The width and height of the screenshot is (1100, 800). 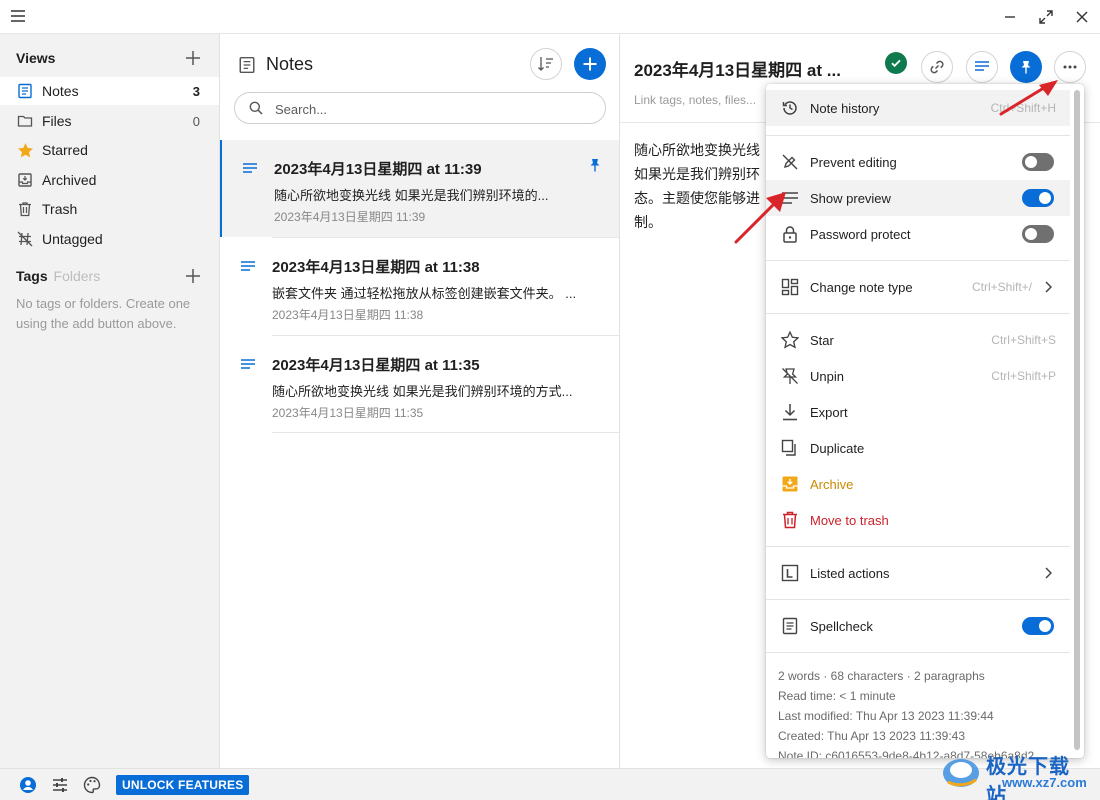 I want to click on more-horizontal-icon, so click(x=1070, y=67).